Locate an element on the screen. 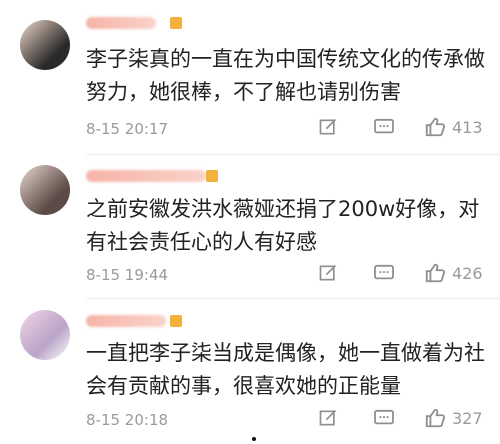 This screenshot has height=444, width=500. like-button: 413 is located at coordinates (453, 127).